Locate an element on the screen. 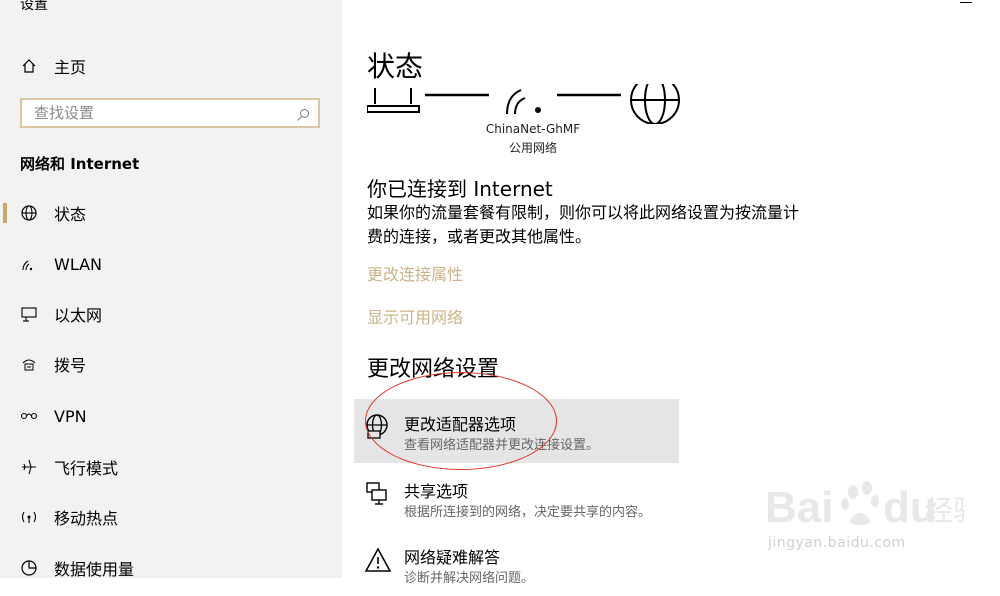 The width and height of the screenshot is (1000, 596). sidebar-item-hotspot: 移动热点 is located at coordinates (171, 517).